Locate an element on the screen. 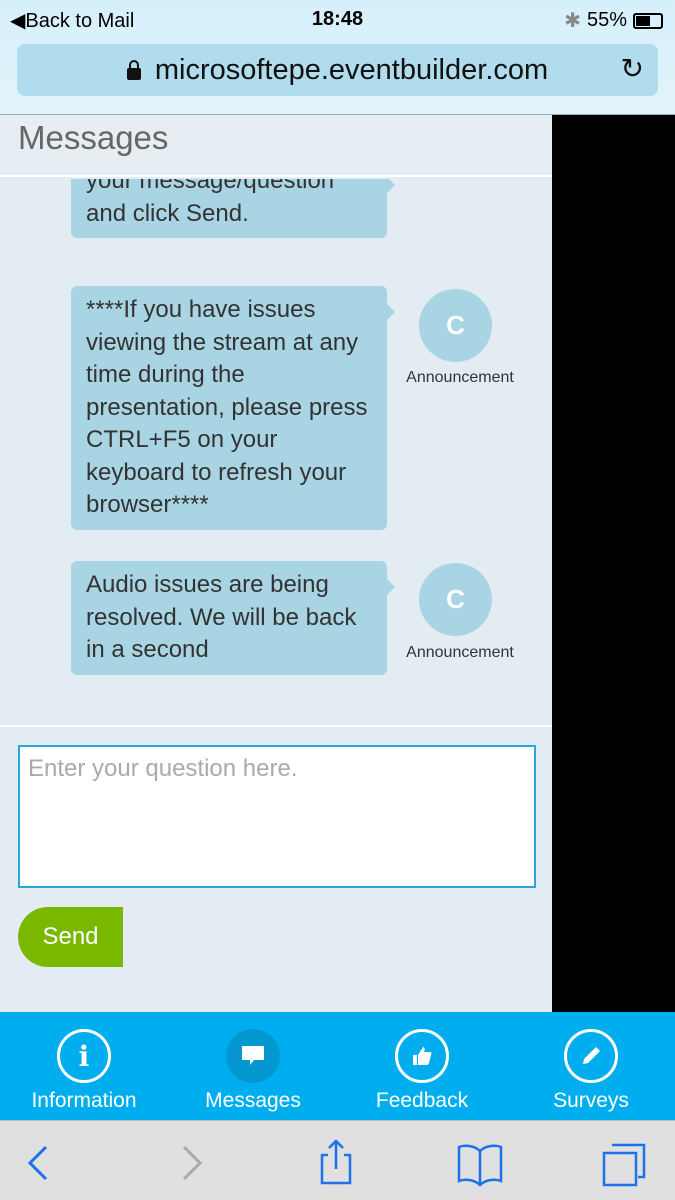 This screenshot has height=1200, width=675. tab-feedback: Feedback is located at coordinates (422, 1066).